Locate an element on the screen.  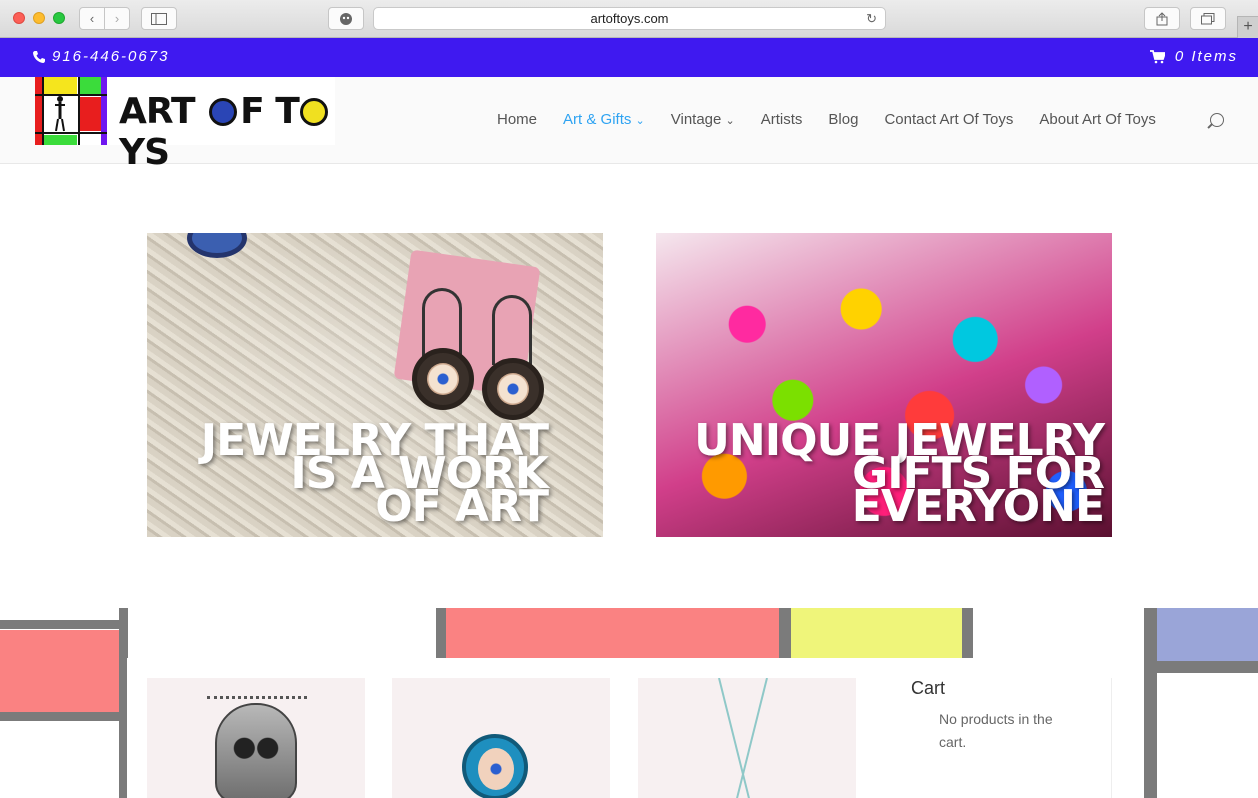
sidebar-icon is located at coordinates (159, 18).